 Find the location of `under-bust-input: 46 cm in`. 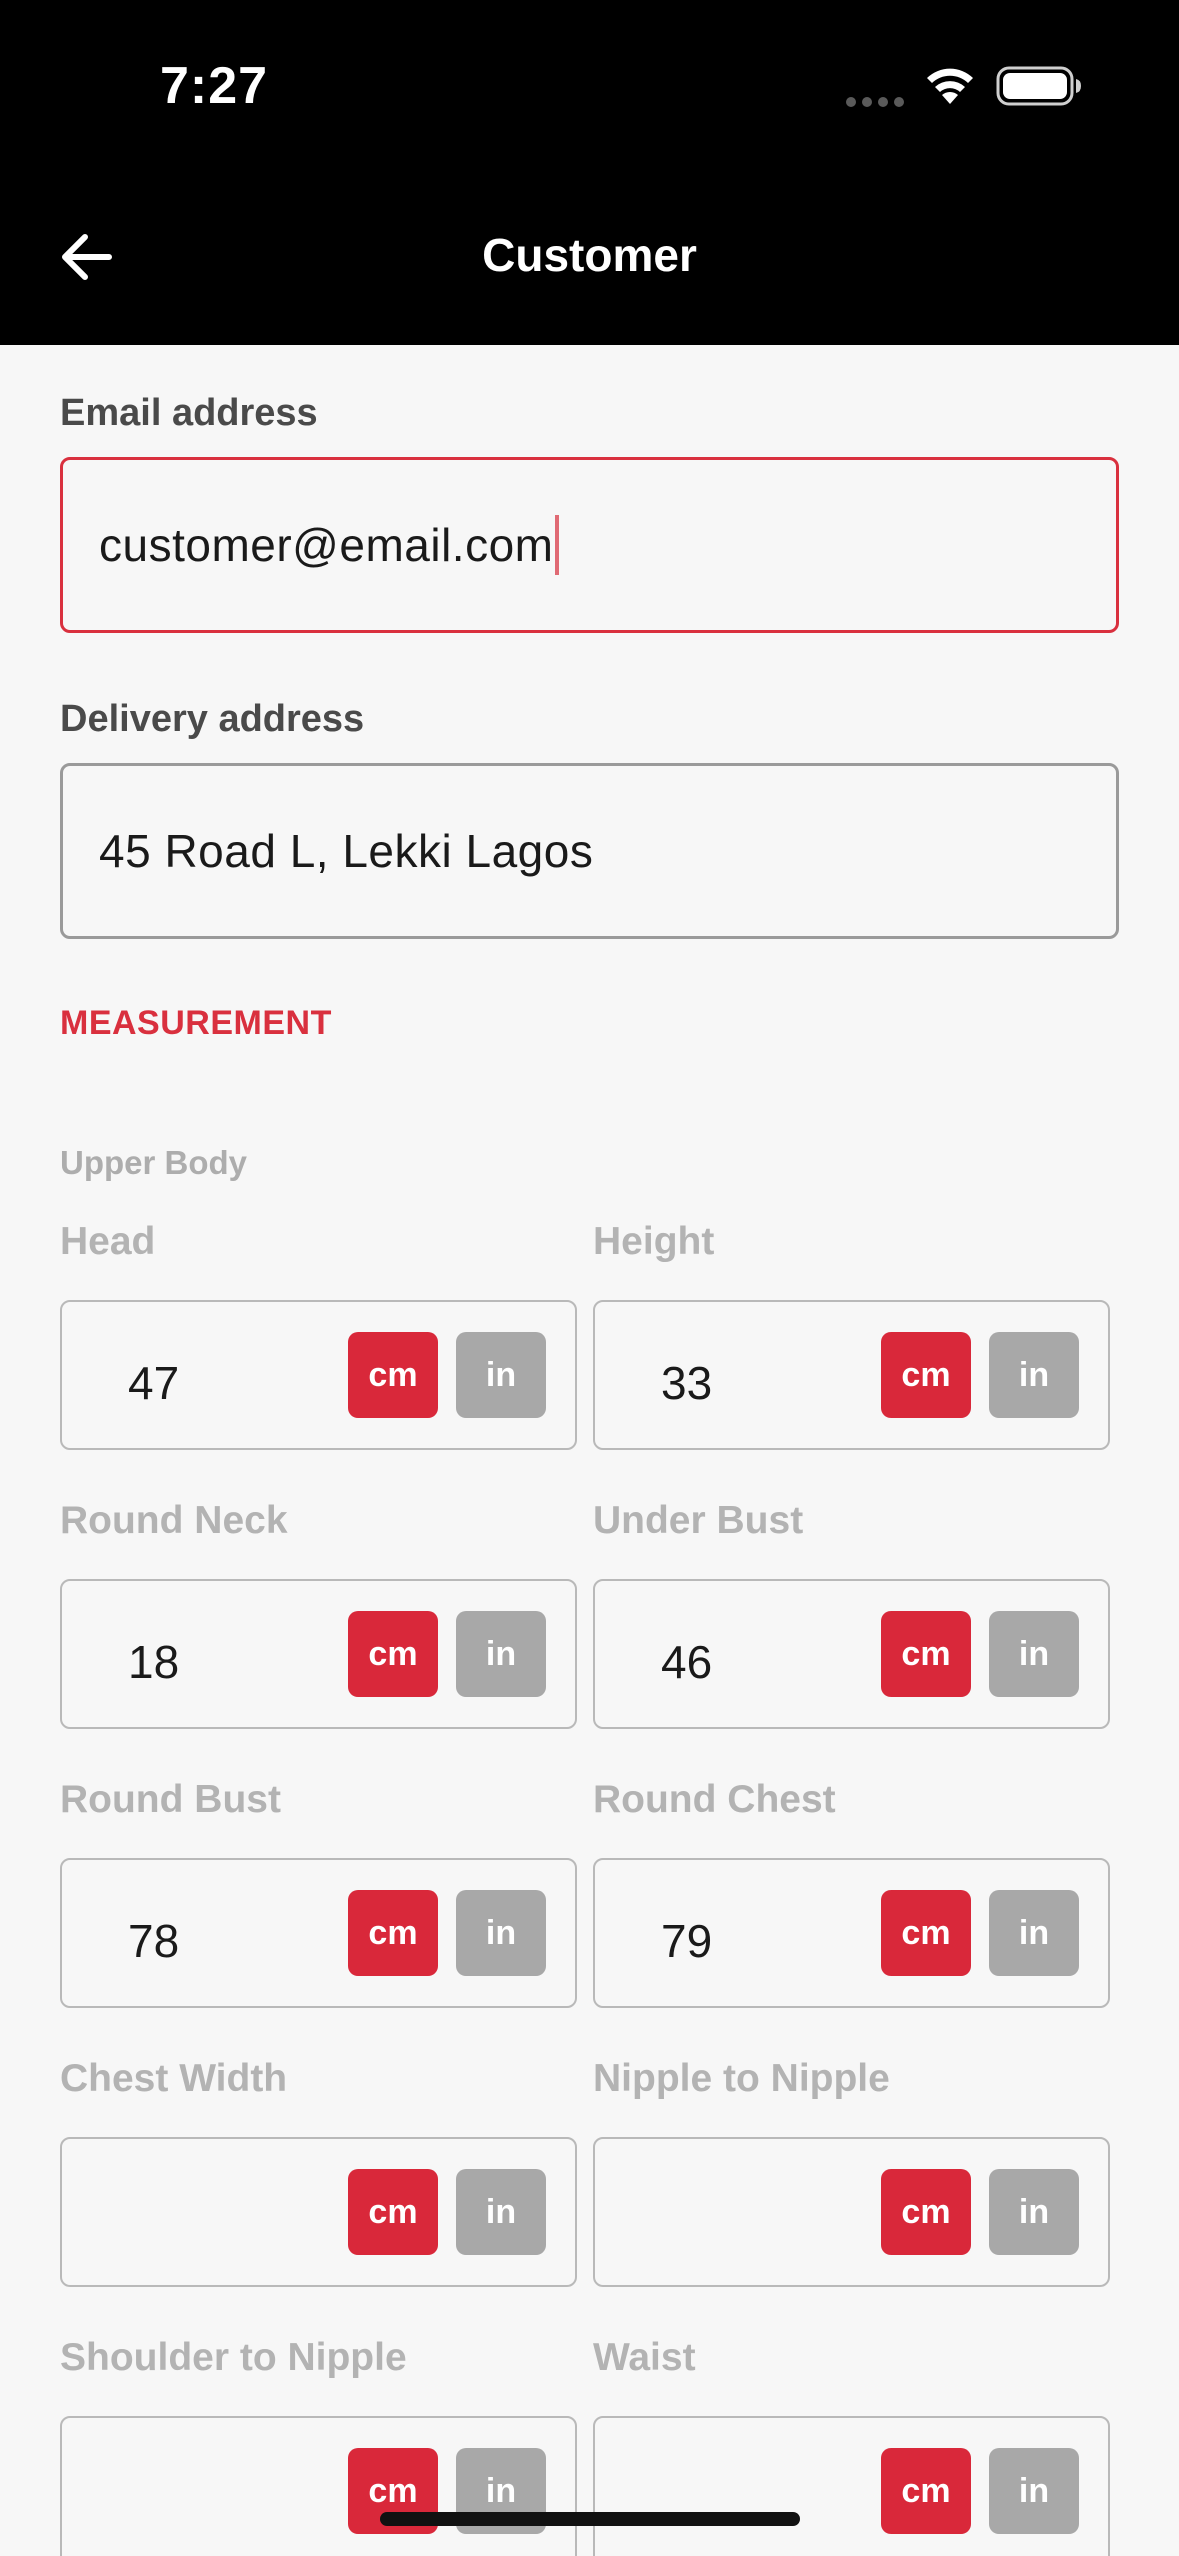

under-bust-input: 46 cm in is located at coordinates (851, 1654).